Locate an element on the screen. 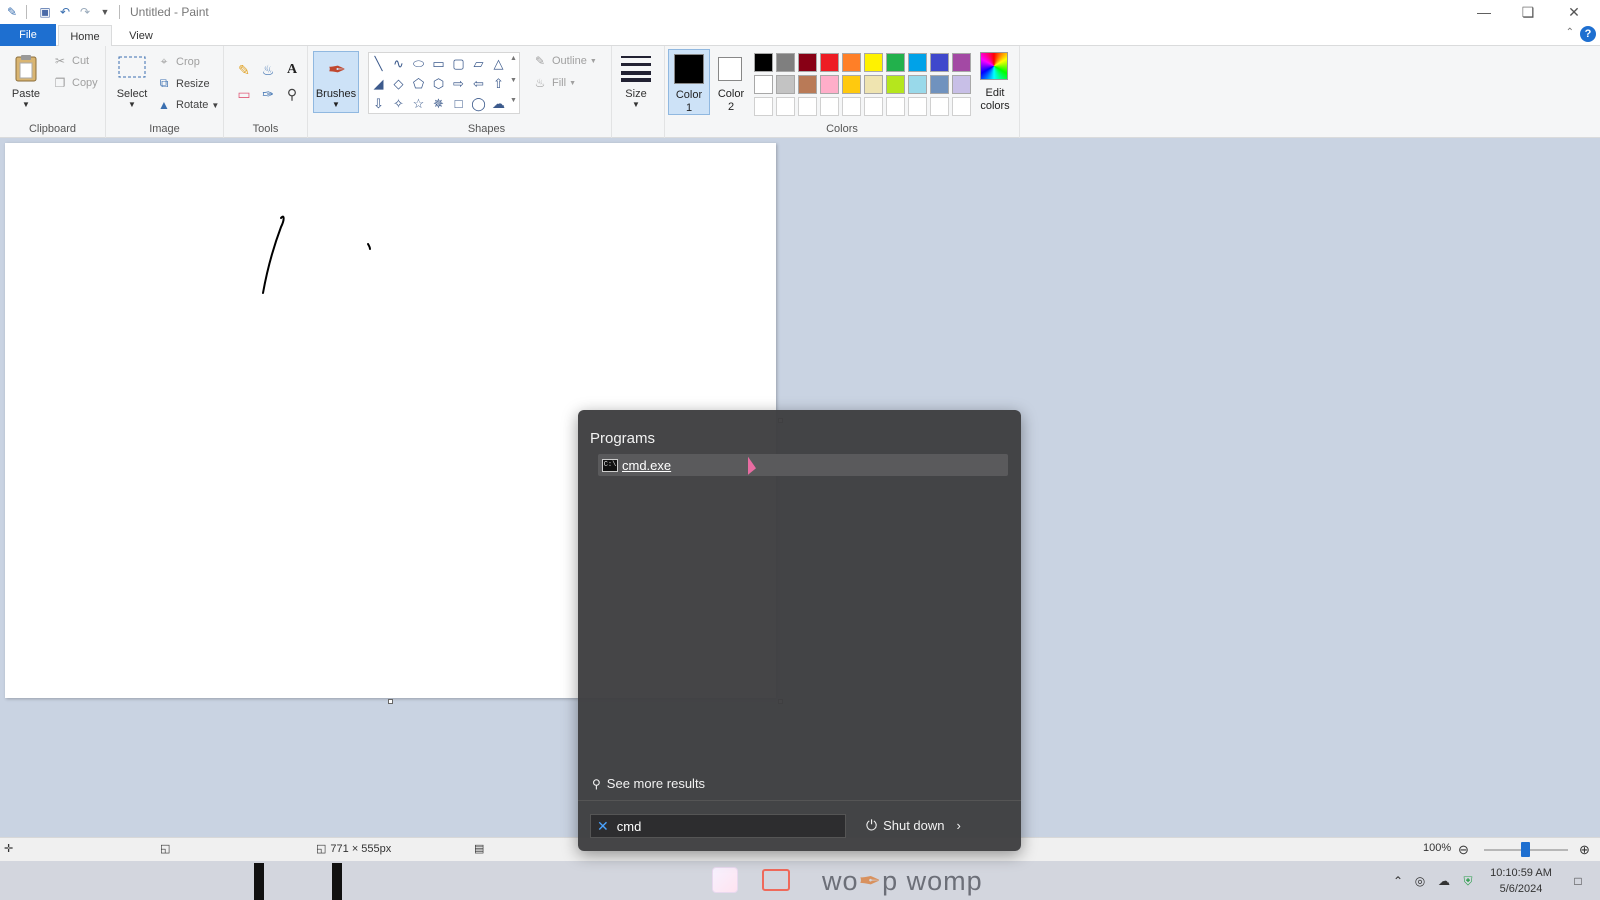  curve-shape-icon: ∿ is located at coordinates (398, 63).